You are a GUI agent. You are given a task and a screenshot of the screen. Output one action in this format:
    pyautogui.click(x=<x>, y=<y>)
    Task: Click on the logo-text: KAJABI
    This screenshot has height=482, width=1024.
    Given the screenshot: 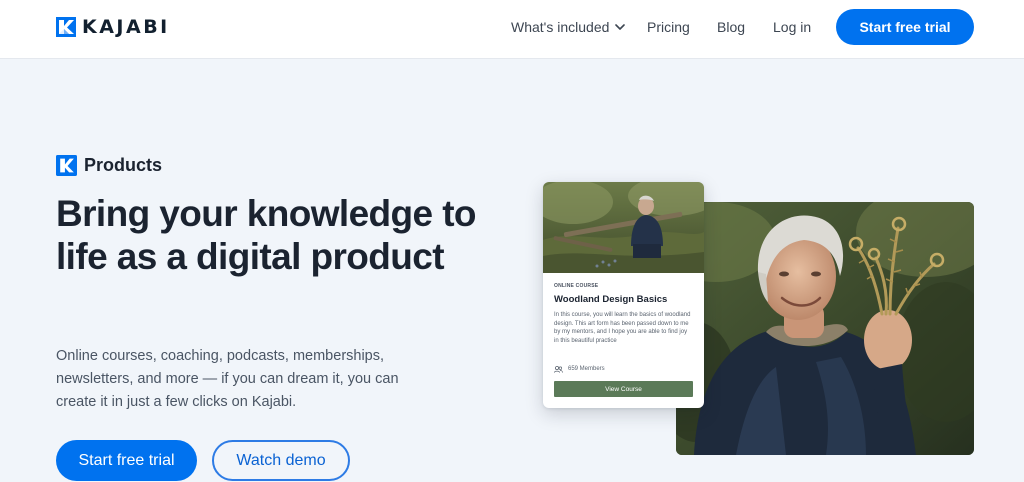 What is the action you would take?
    pyautogui.click(x=126, y=27)
    